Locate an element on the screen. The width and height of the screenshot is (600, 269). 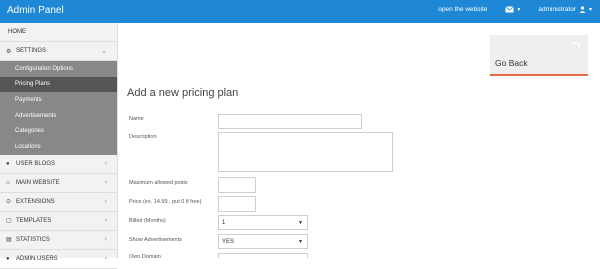
undo-arrow-icon is located at coordinates (576, 45).